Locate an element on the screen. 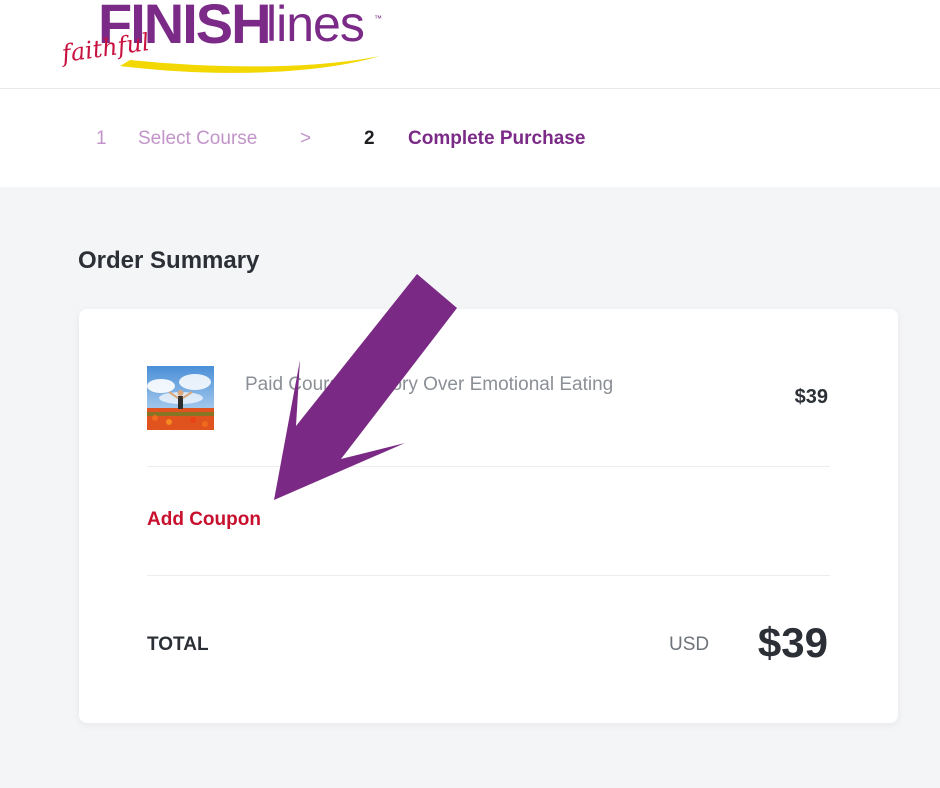 The height and width of the screenshot is (788, 940). step-2-number: 2 is located at coordinates (369, 138).